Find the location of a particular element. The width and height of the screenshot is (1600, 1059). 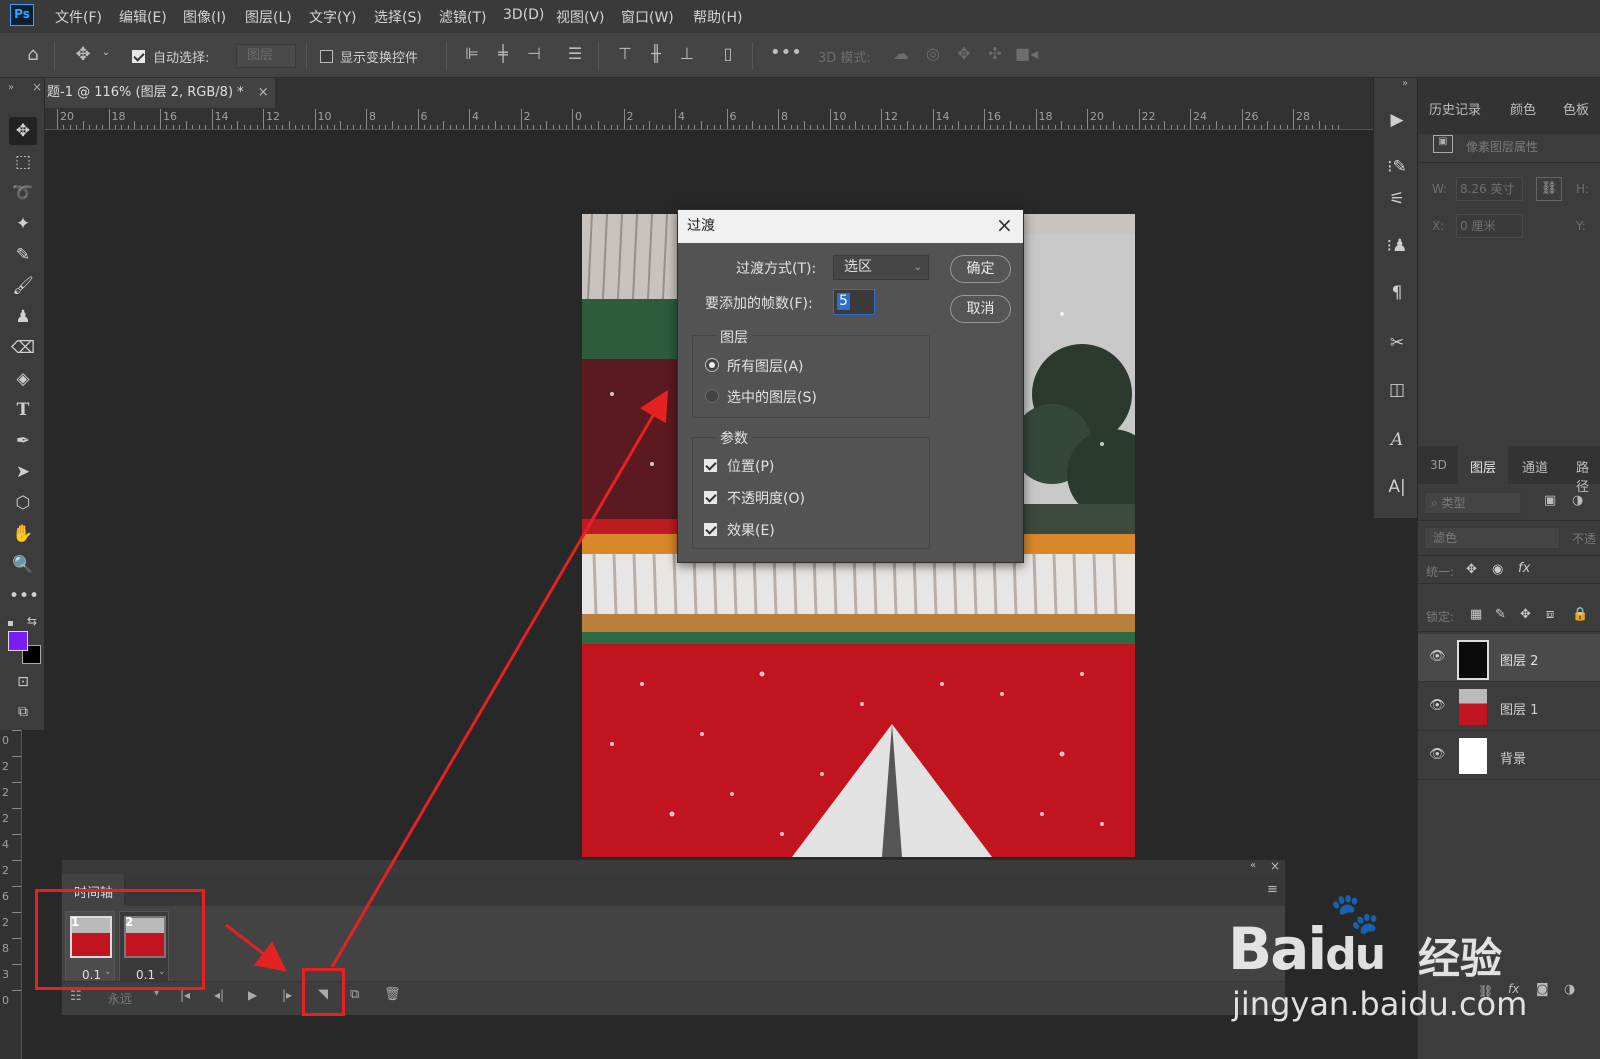

watermark-bai: Bai is located at coordinates (1277, 949).